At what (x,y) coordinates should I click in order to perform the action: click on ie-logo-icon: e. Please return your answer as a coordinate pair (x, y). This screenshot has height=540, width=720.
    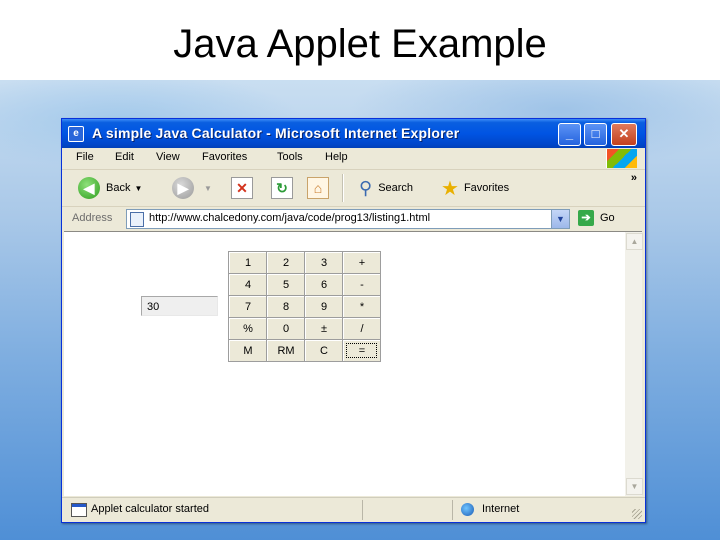
    Looking at the image, I should click on (76, 134).